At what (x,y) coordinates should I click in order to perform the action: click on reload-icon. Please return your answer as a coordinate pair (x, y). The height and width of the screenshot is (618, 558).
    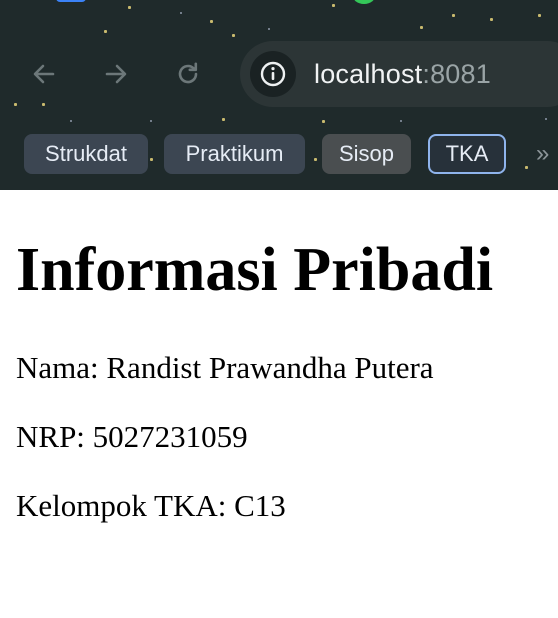
    Looking at the image, I should click on (188, 73).